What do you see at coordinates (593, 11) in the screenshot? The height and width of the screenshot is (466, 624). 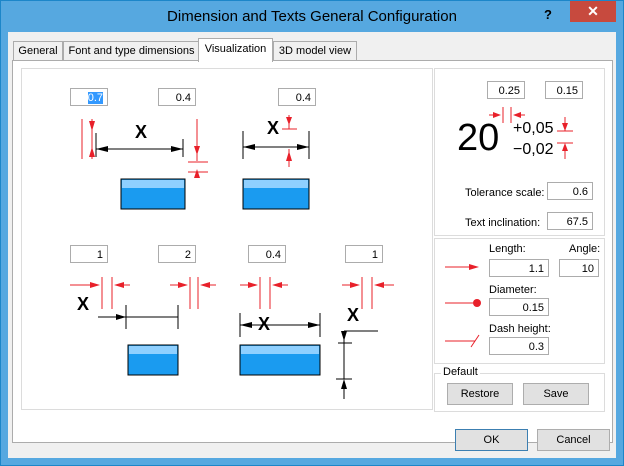 I see `close-button: ✕` at bounding box center [593, 11].